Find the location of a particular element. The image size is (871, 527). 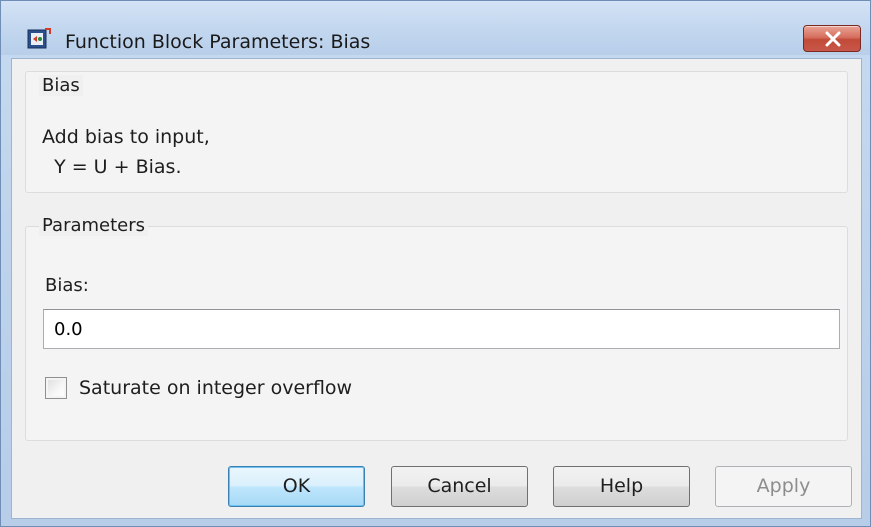

saturate-checkbox-label: Saturate on integer overflow is located at coordinates (215, 388).